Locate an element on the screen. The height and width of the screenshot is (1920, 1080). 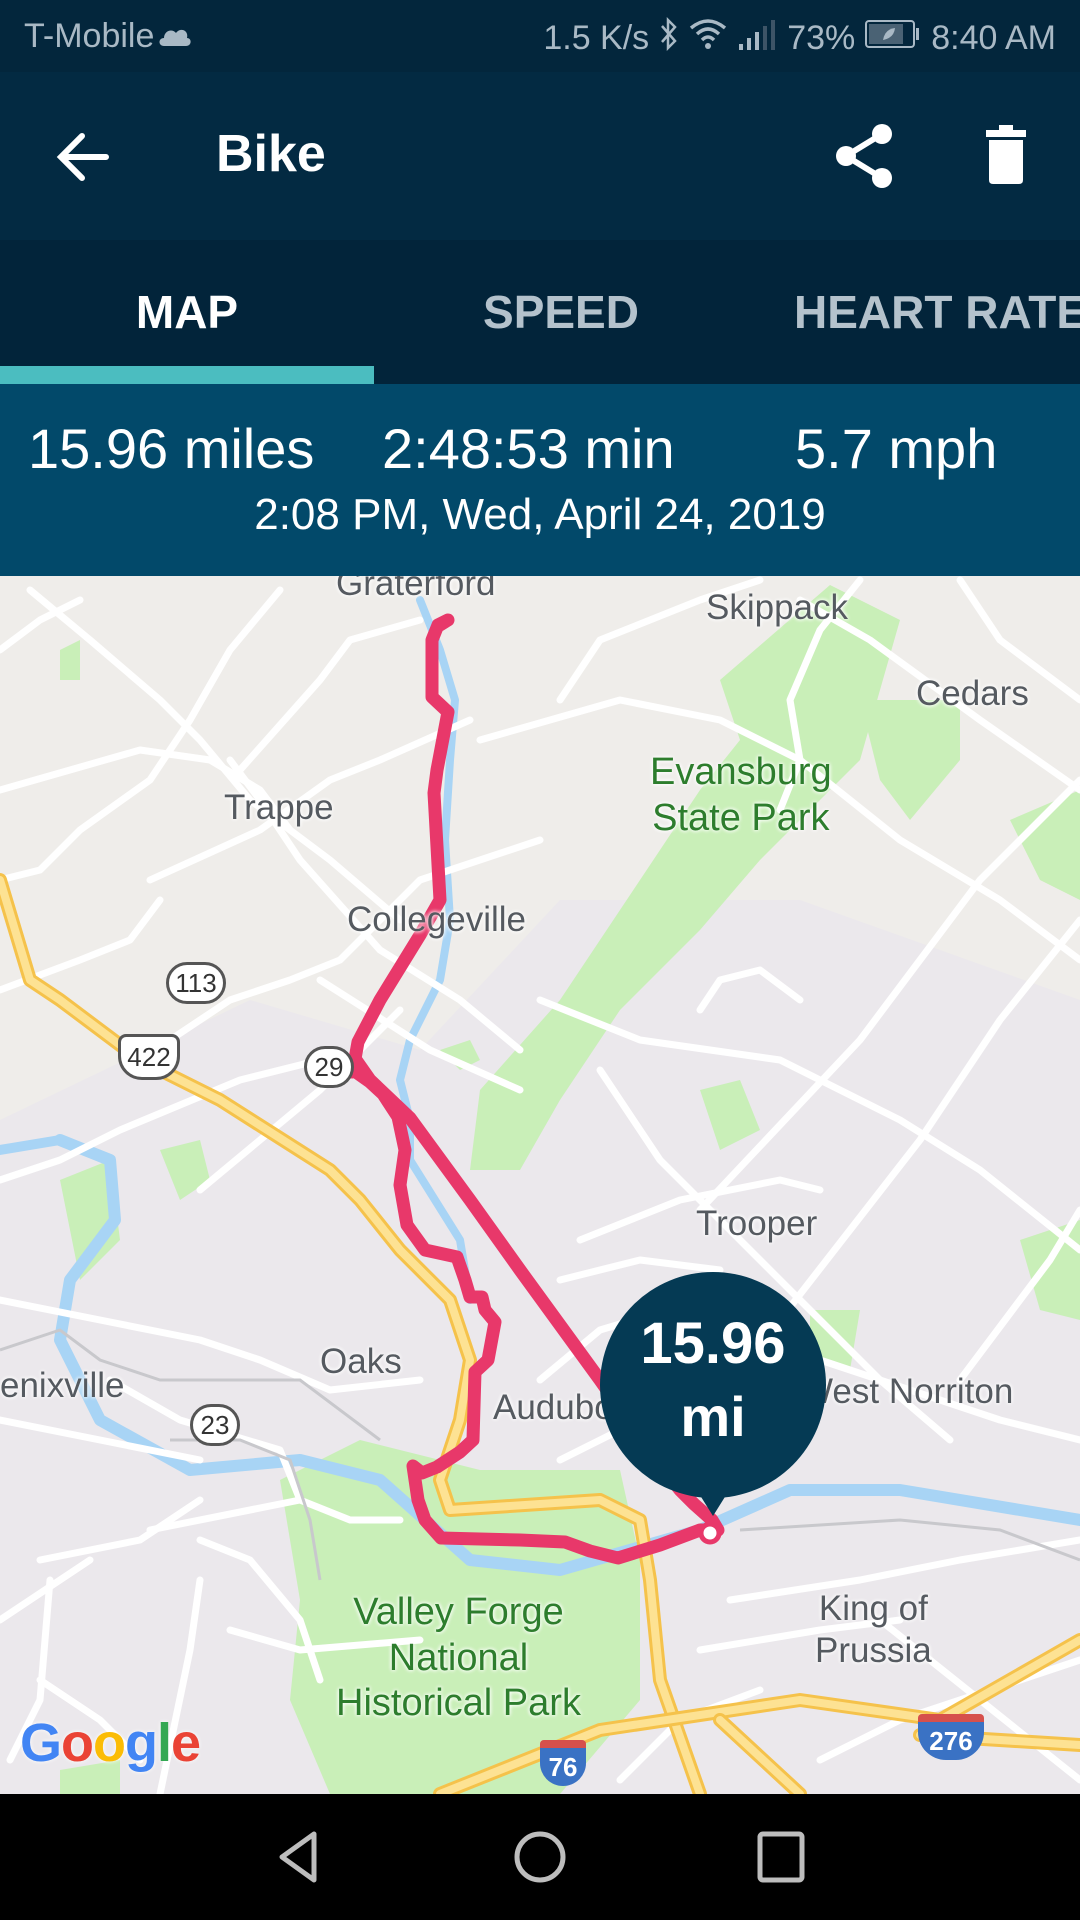
map-label-collegeville: Collegeville is located at coordinates (436, 919).